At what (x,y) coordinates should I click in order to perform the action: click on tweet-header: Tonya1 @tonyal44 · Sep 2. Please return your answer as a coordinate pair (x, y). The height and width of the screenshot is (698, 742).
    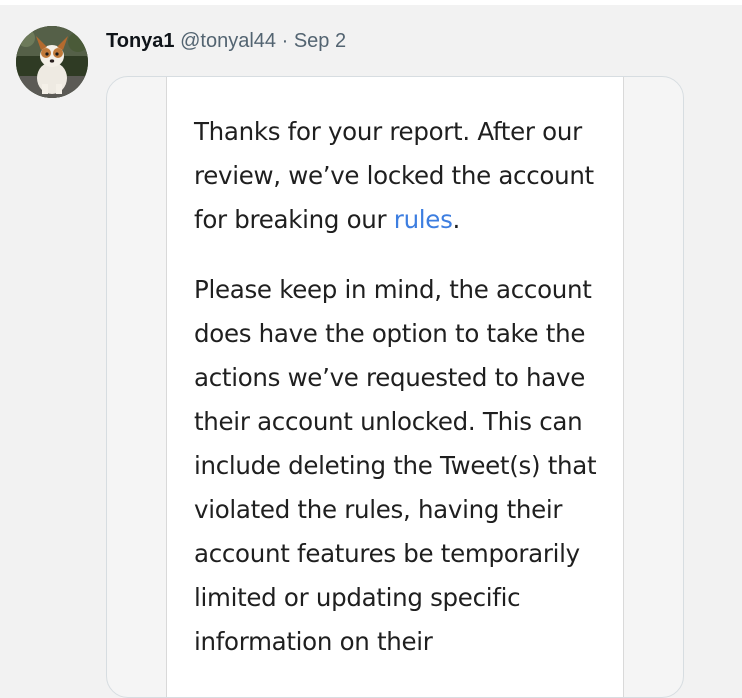
    Looking at the image, I should click on (226, 41).